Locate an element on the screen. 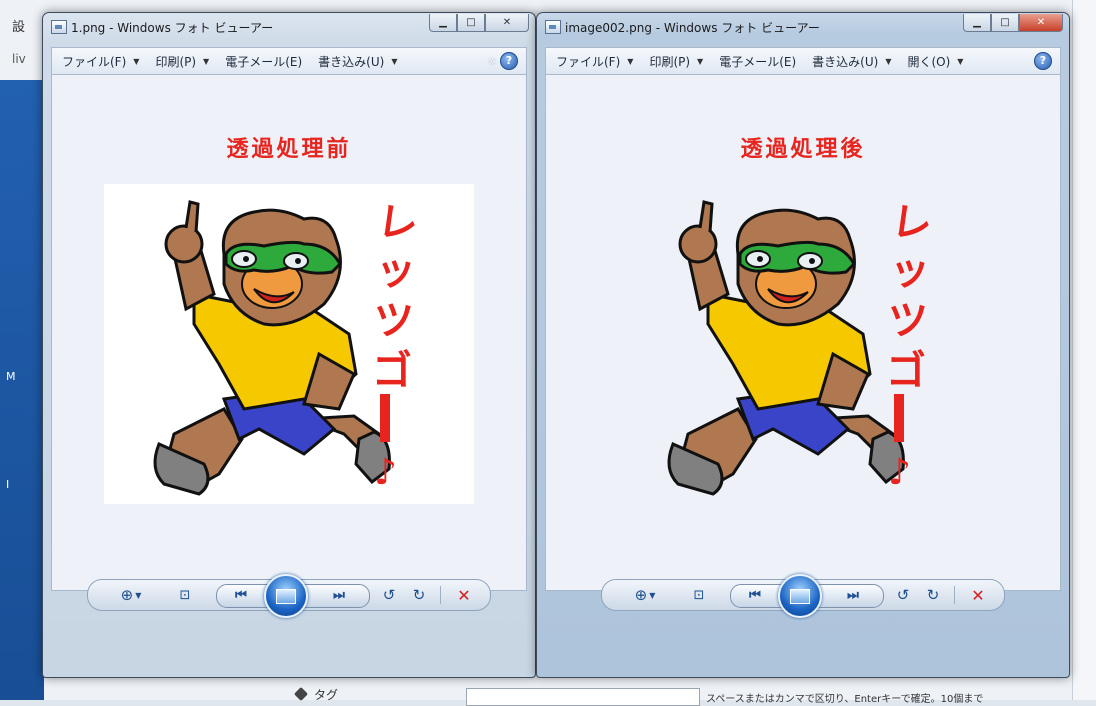  title-bar: 1.png - Windows フォト ビューアー ▁ □ ✕ is located at coordinates (289, 27).